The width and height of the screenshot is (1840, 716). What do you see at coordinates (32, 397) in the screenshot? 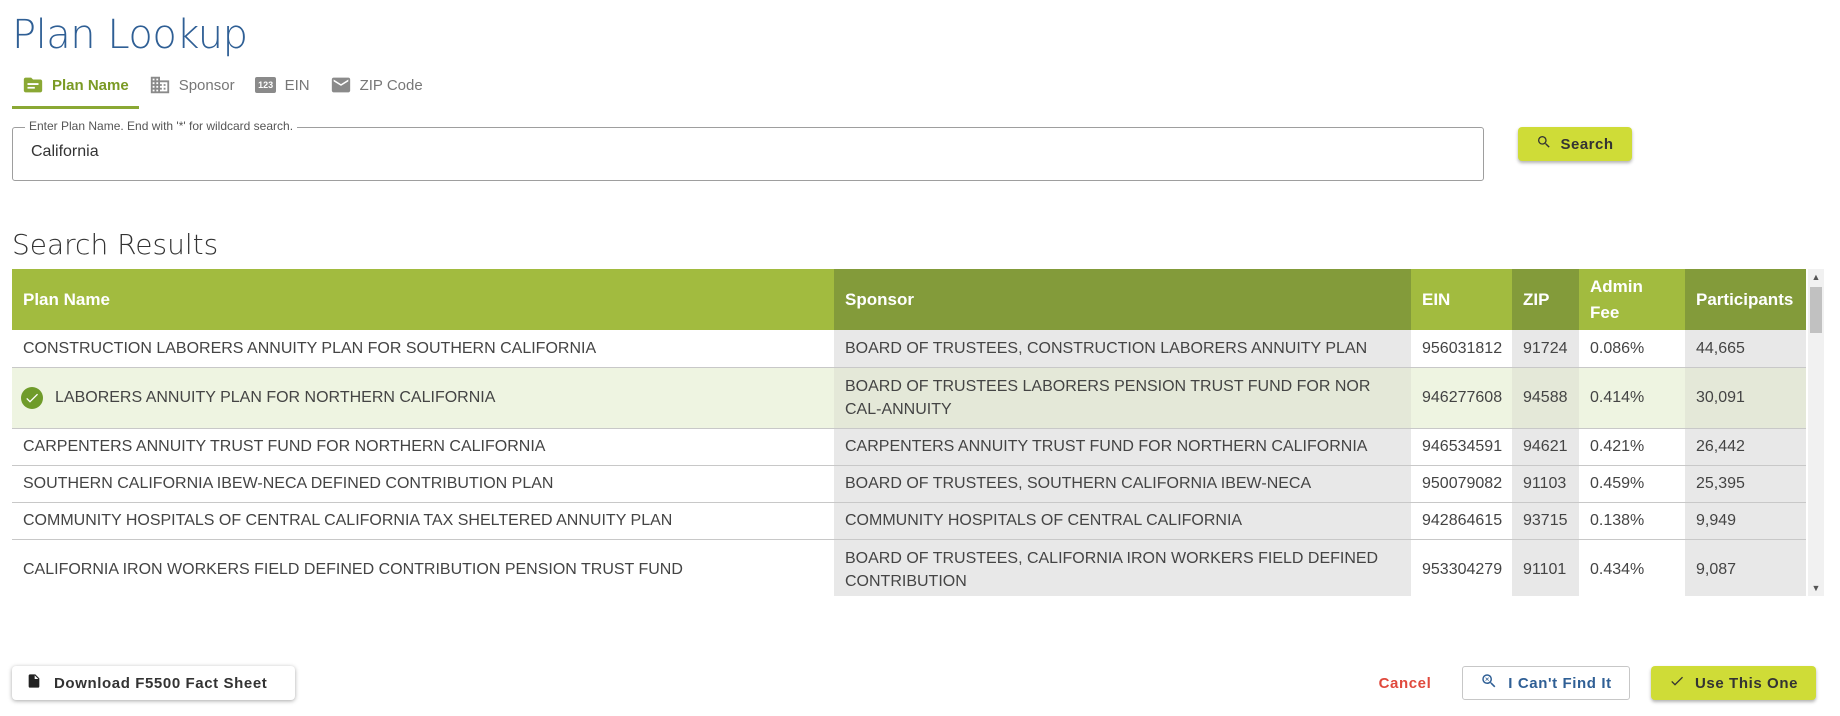
I see `check-circle-icon` at bounding box center [32, 397].